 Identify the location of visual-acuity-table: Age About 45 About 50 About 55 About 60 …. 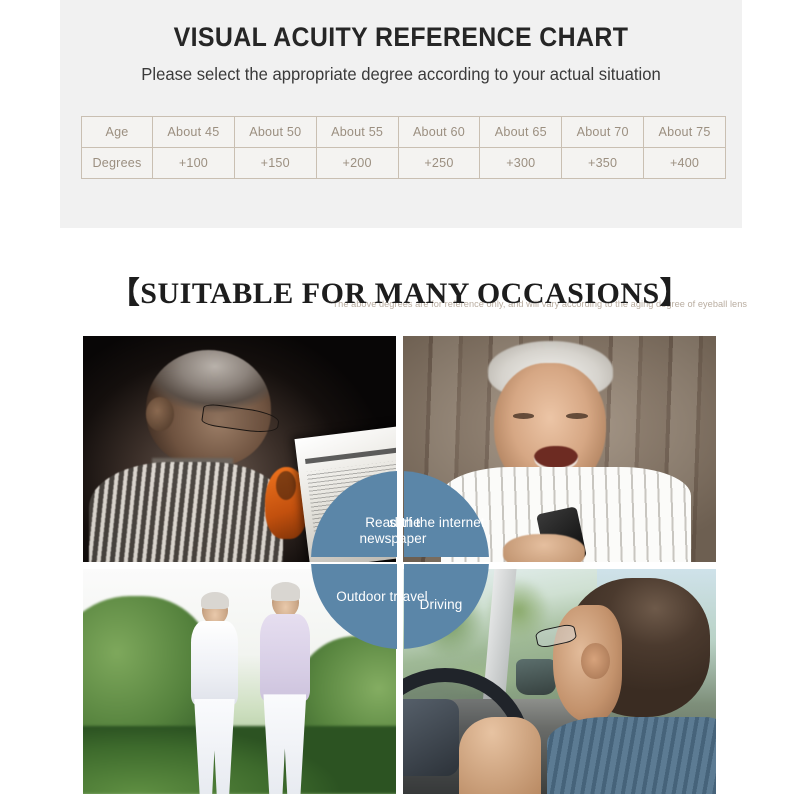
(403, 147).